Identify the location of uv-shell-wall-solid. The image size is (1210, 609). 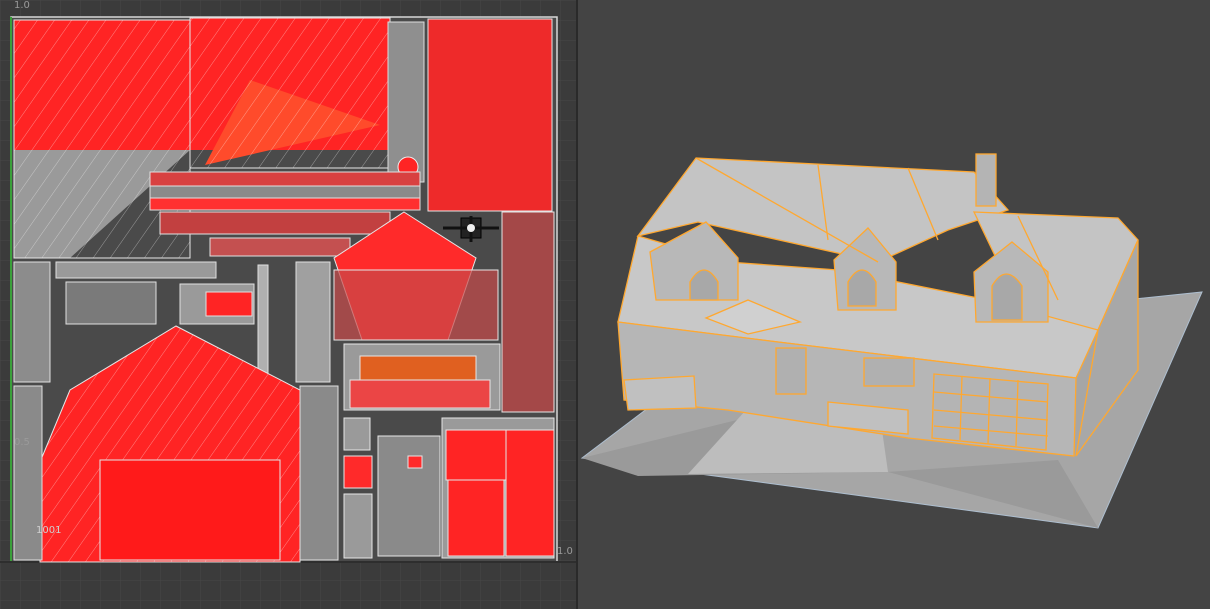
(490, 115).